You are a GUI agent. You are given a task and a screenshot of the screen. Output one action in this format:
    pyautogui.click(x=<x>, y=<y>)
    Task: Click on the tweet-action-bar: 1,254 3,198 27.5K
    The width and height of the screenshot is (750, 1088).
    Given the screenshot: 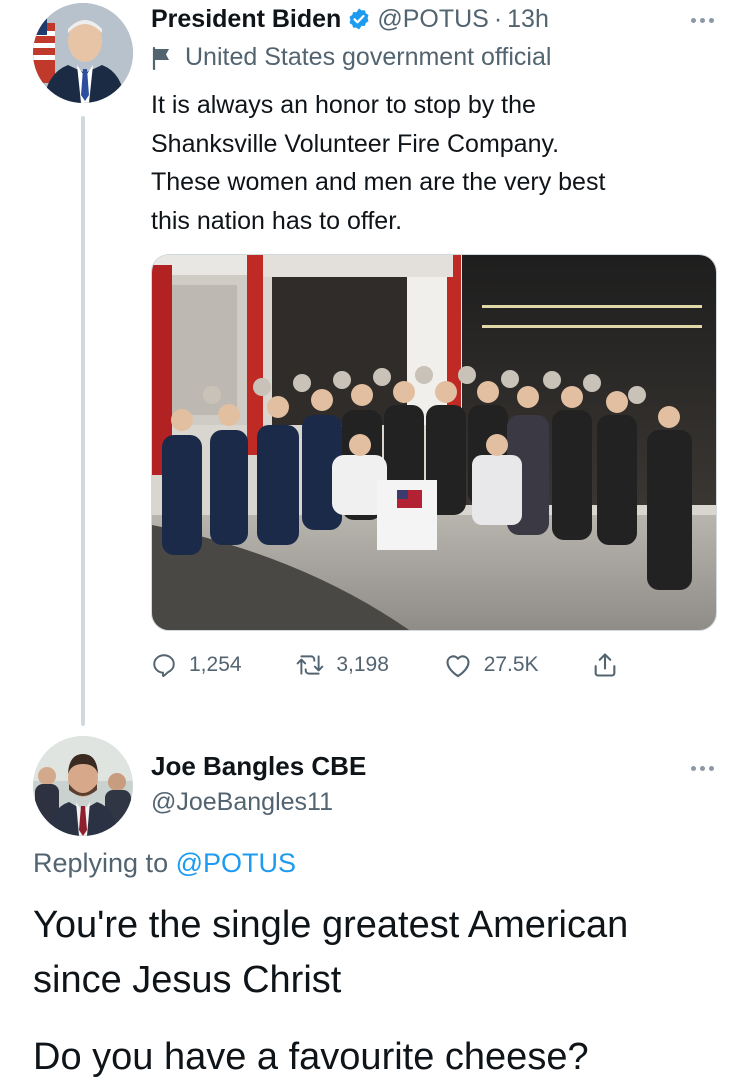 What is the action you would take?
    pyautogui.click(x=391, y=665)
    